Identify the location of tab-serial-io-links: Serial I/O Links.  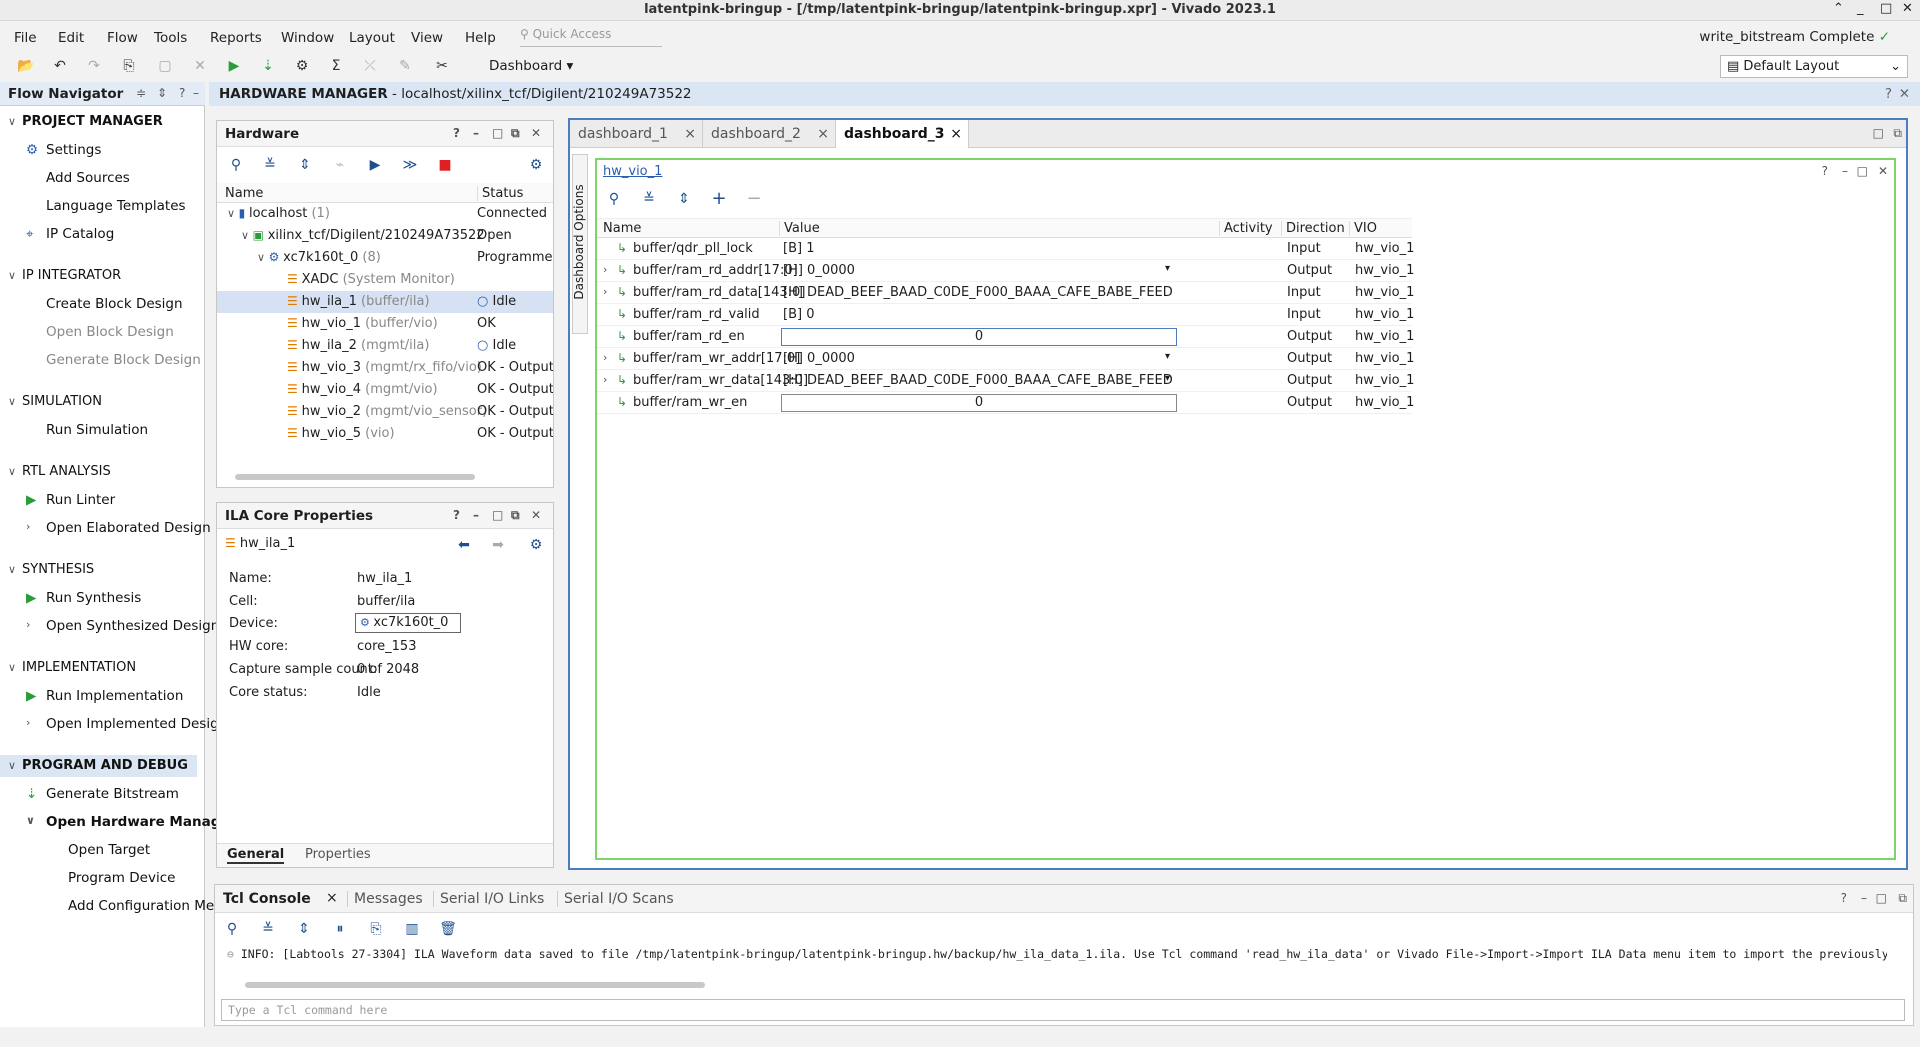
(488, 899).